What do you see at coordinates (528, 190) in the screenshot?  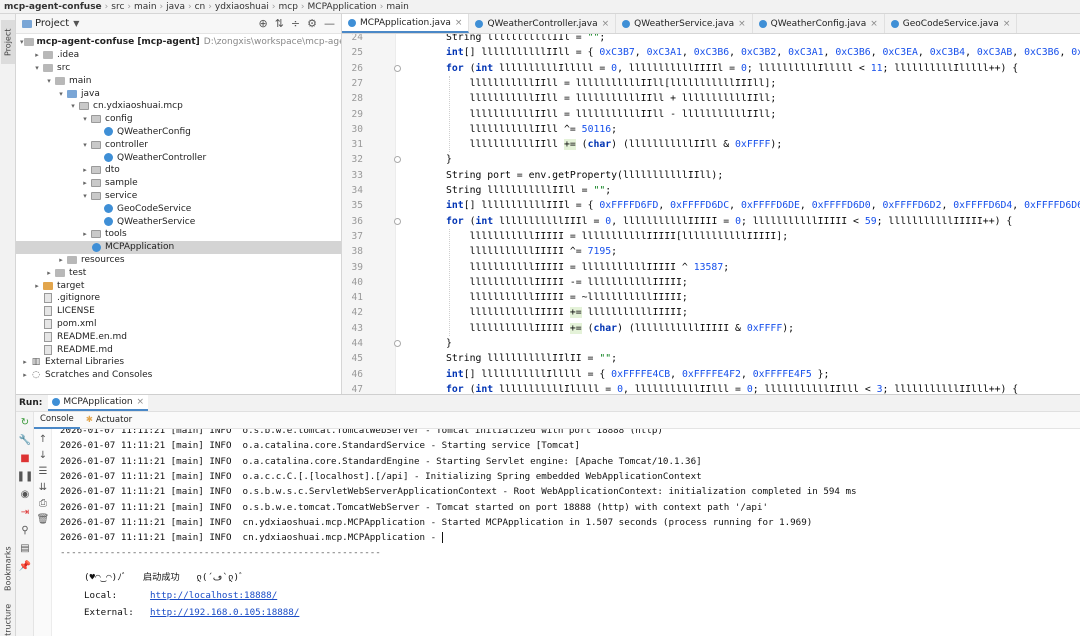 I see `code-line: String lllllllllllIIll = "";` at bounding box center [528, 190].